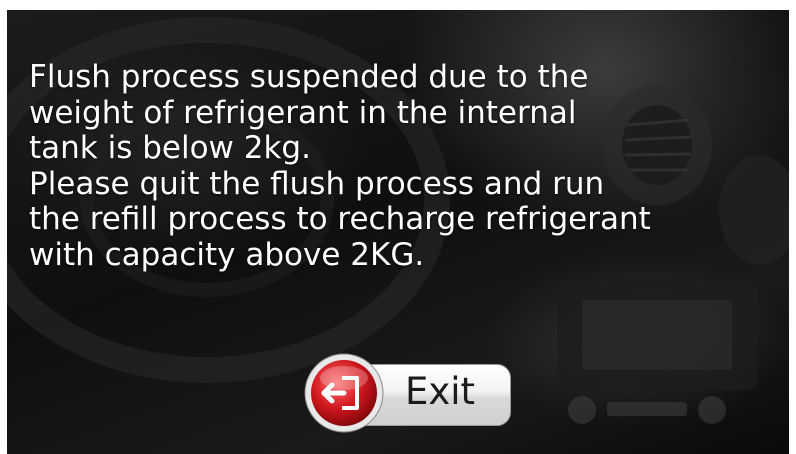 The image size is (796, 454). Describe the element at coordinates (227, 254) in the screenshot. I see `message-line: with capacity above 2KG.` at that location.